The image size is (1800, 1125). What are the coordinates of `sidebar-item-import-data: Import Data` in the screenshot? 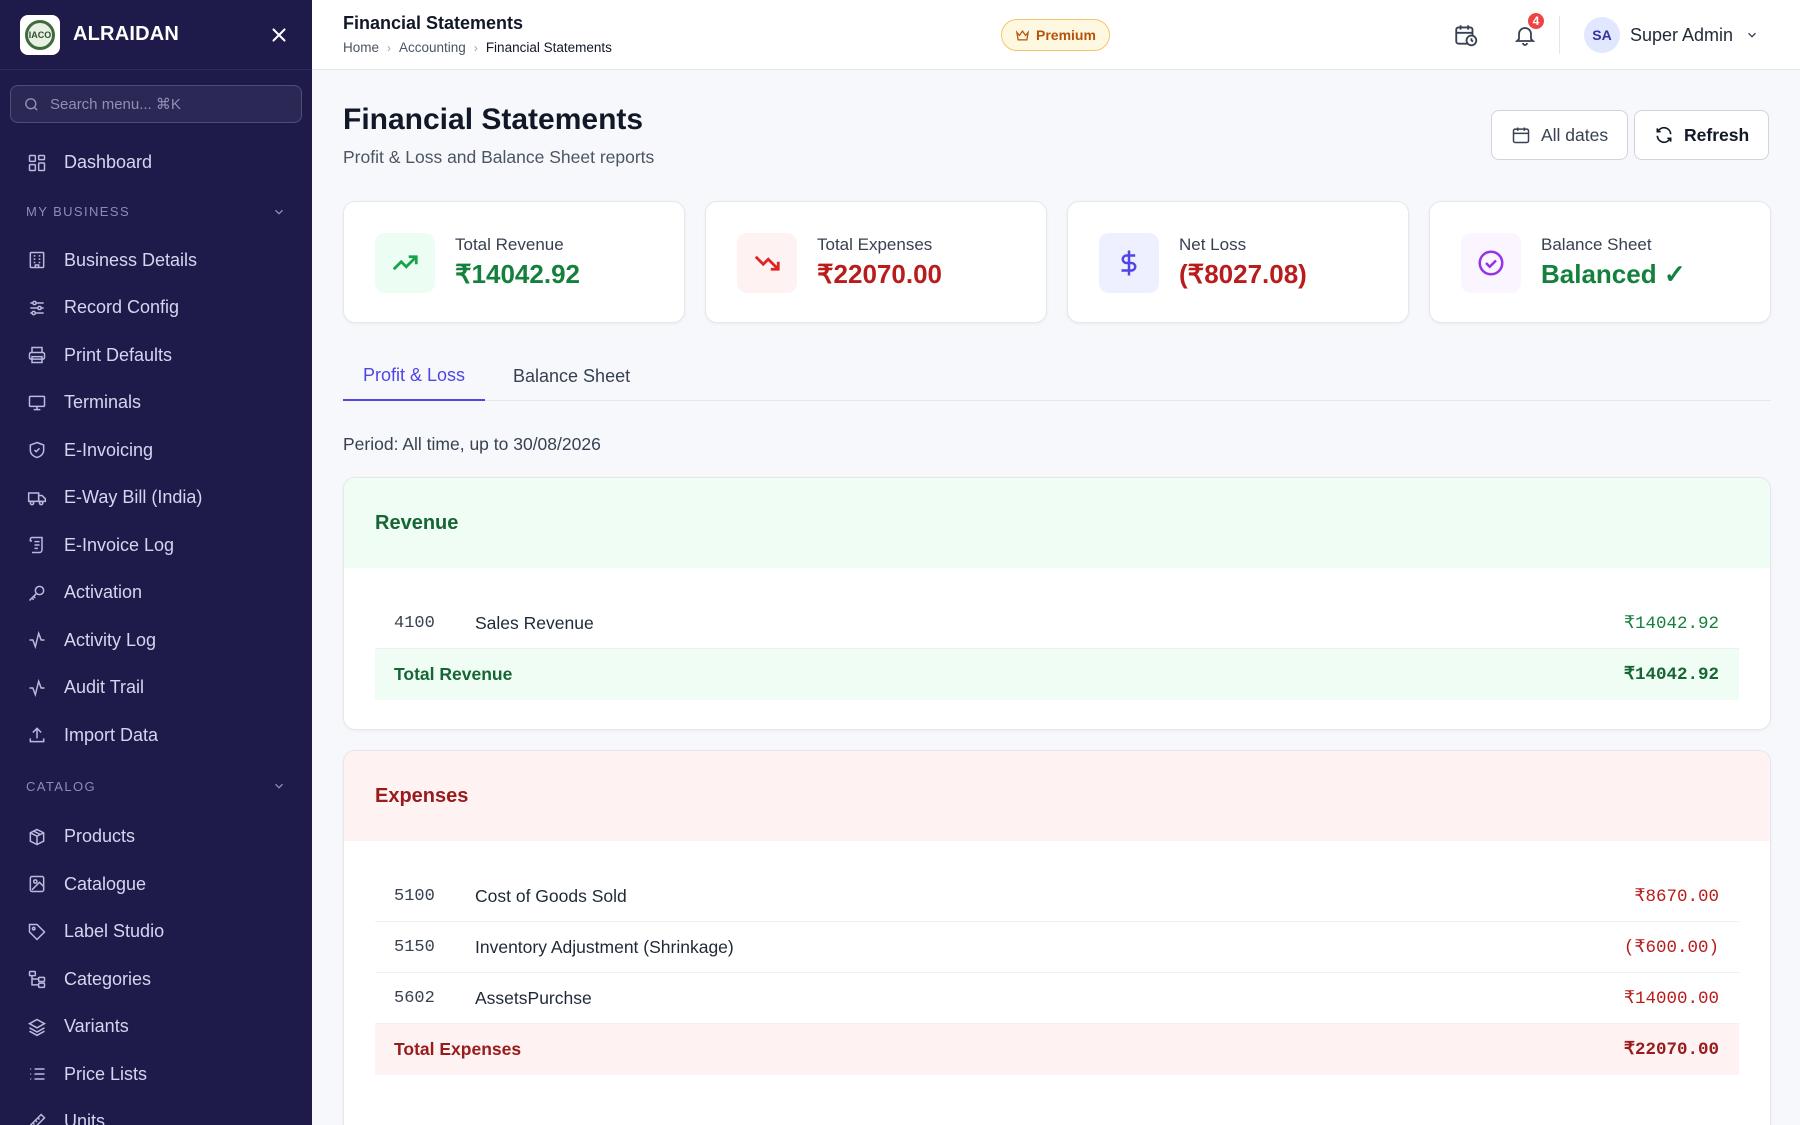 It's located at (156, 736).